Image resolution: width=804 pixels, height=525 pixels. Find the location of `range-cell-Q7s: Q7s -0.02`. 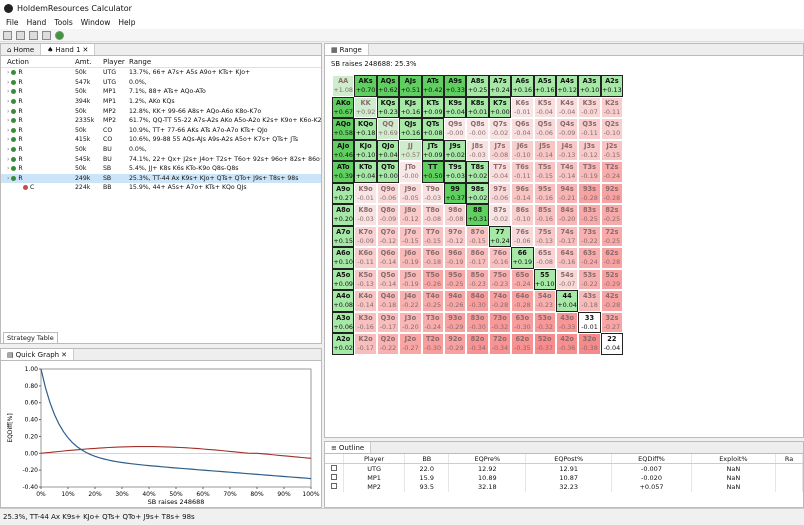

range-cell-Q7s: Q7s -0.02 is located at coordinates (500, 129).